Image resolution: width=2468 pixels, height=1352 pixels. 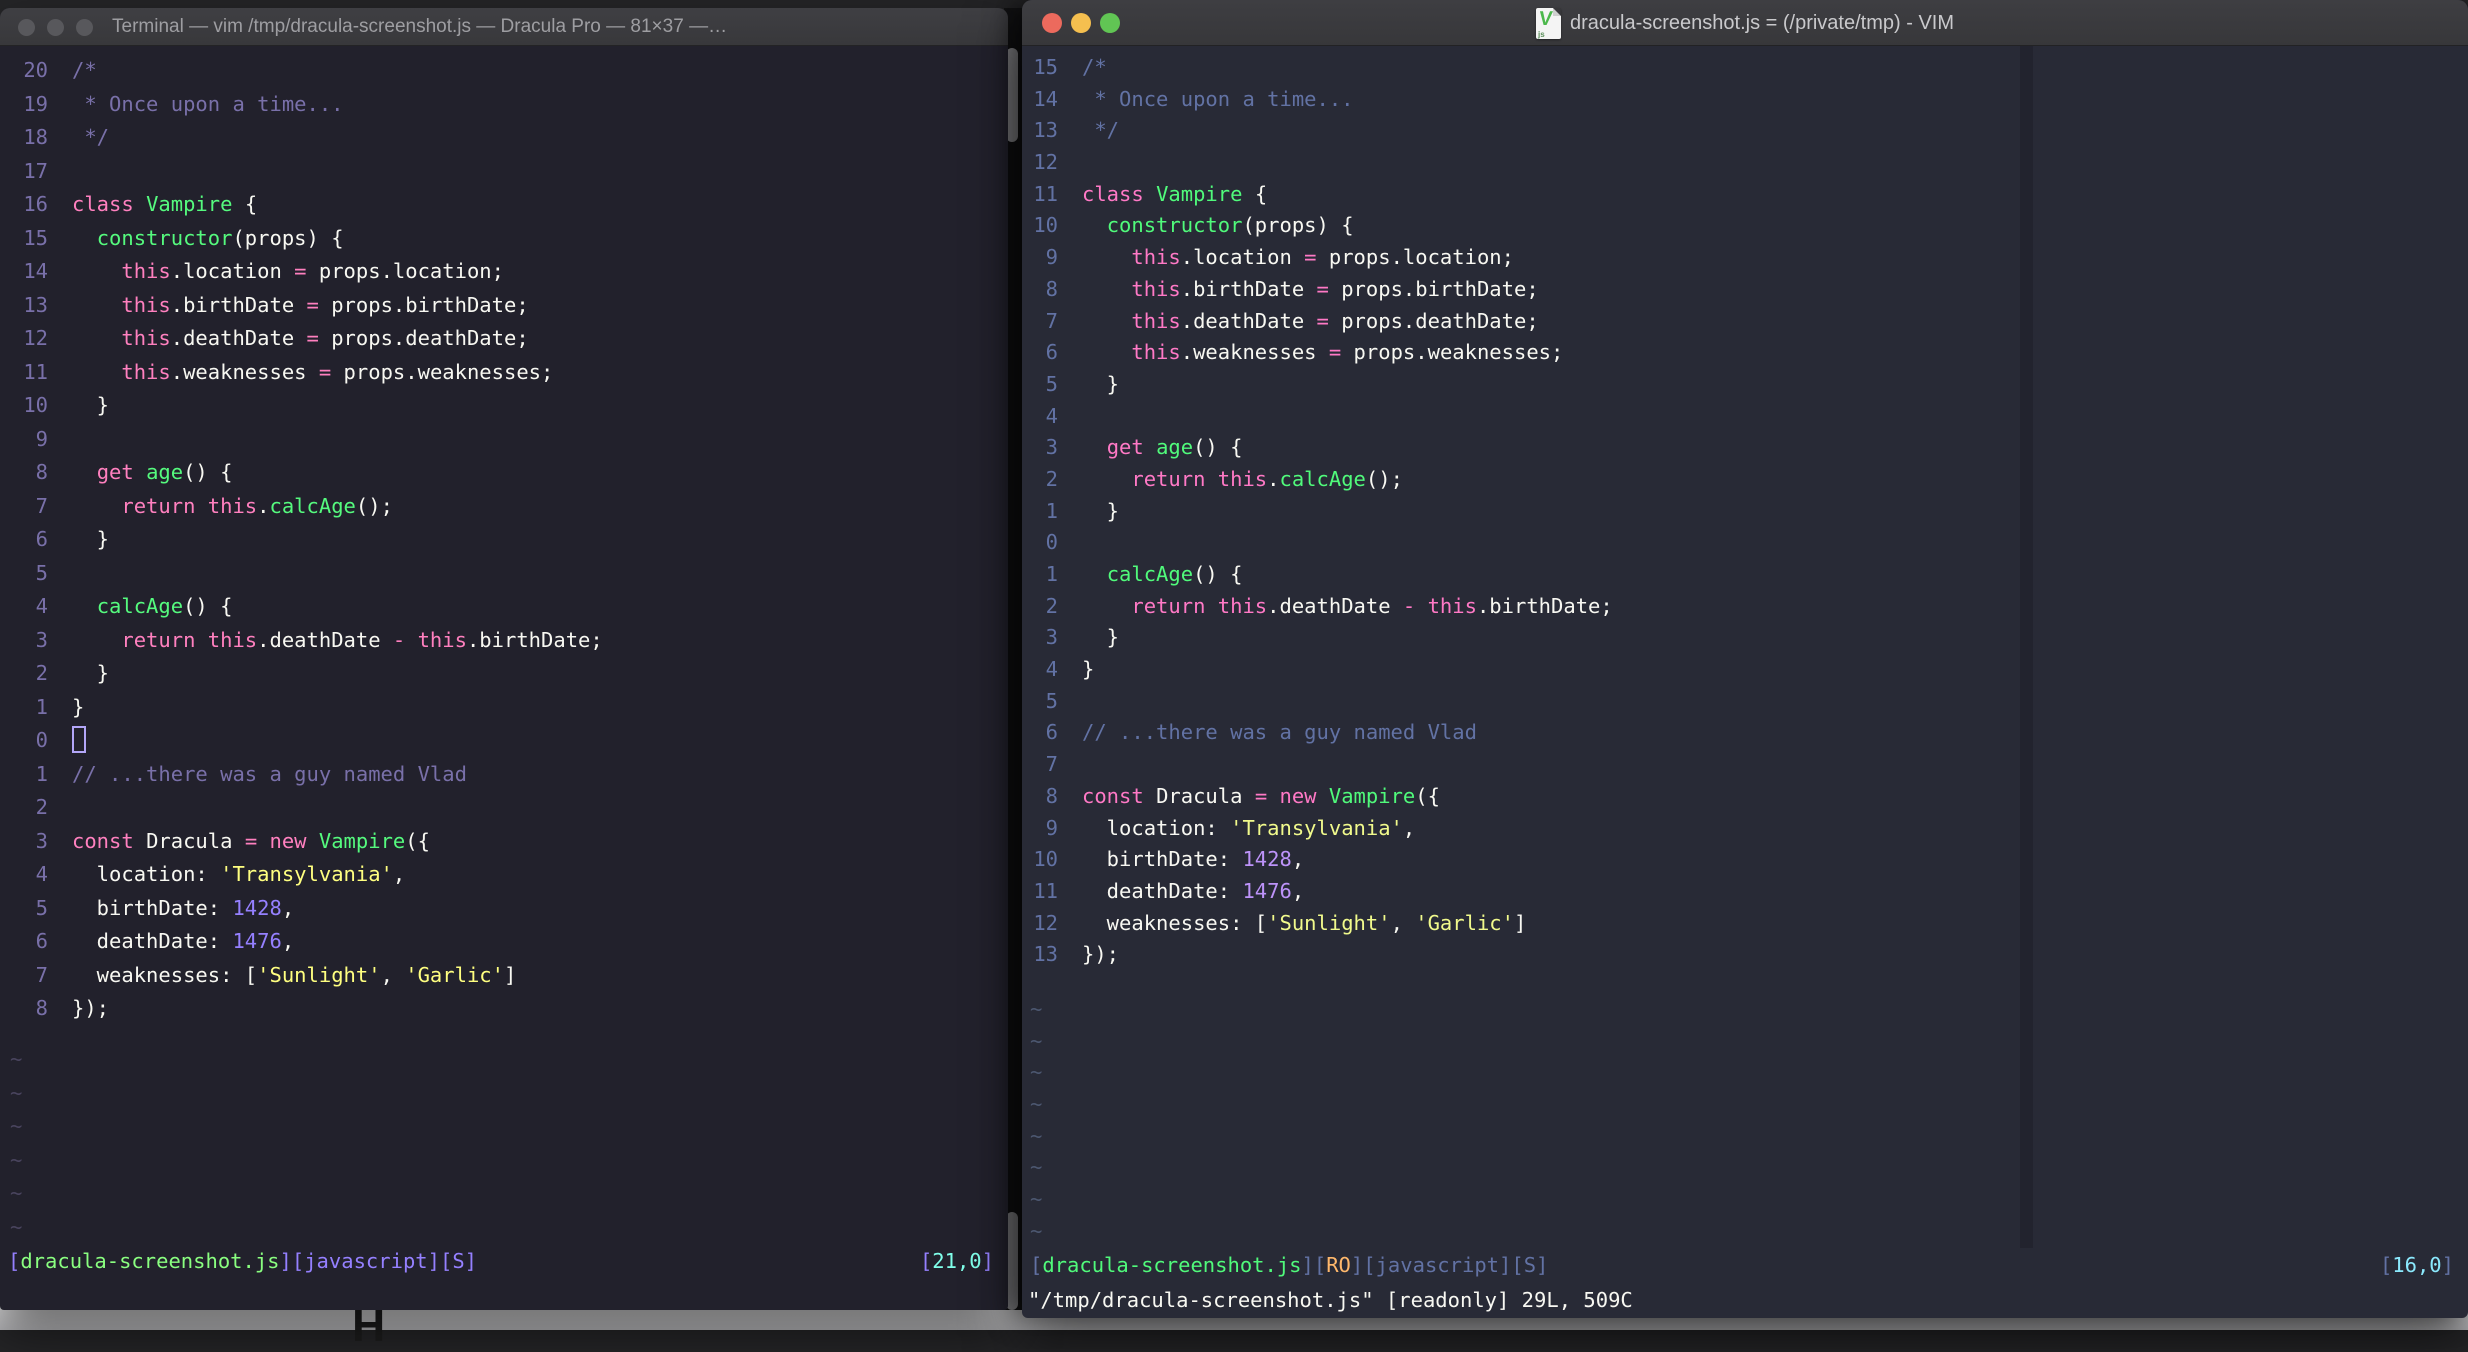 I want to click on code-line: 3 }, so click(x=1745, y=638).